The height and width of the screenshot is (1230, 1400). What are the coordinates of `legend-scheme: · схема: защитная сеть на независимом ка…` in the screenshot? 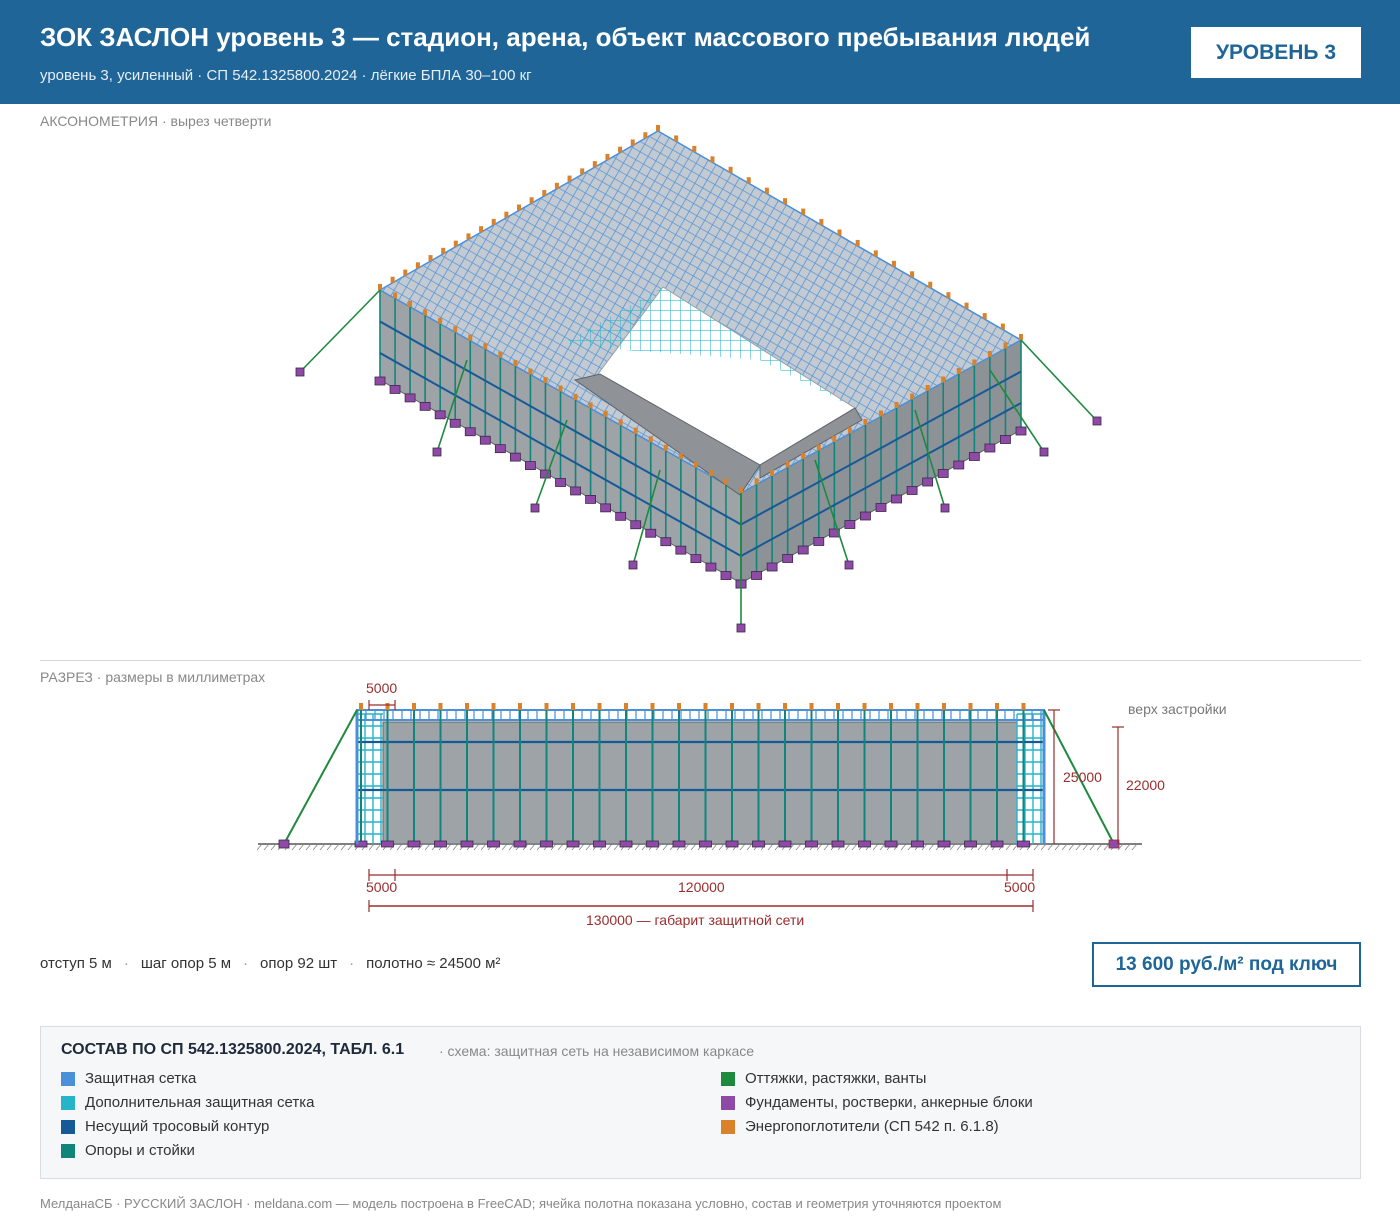 It's located at (597, 1051).